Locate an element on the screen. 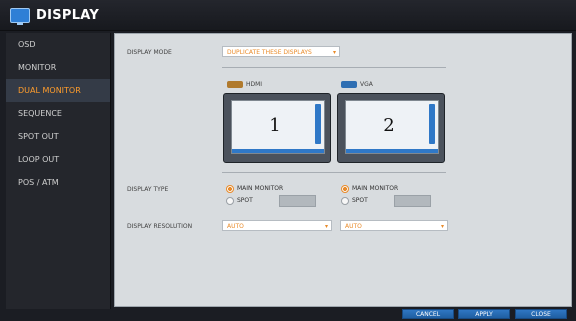 This screenshot has height=321, width=576. monitor-2: 2 is located at coordinates (391, 128).